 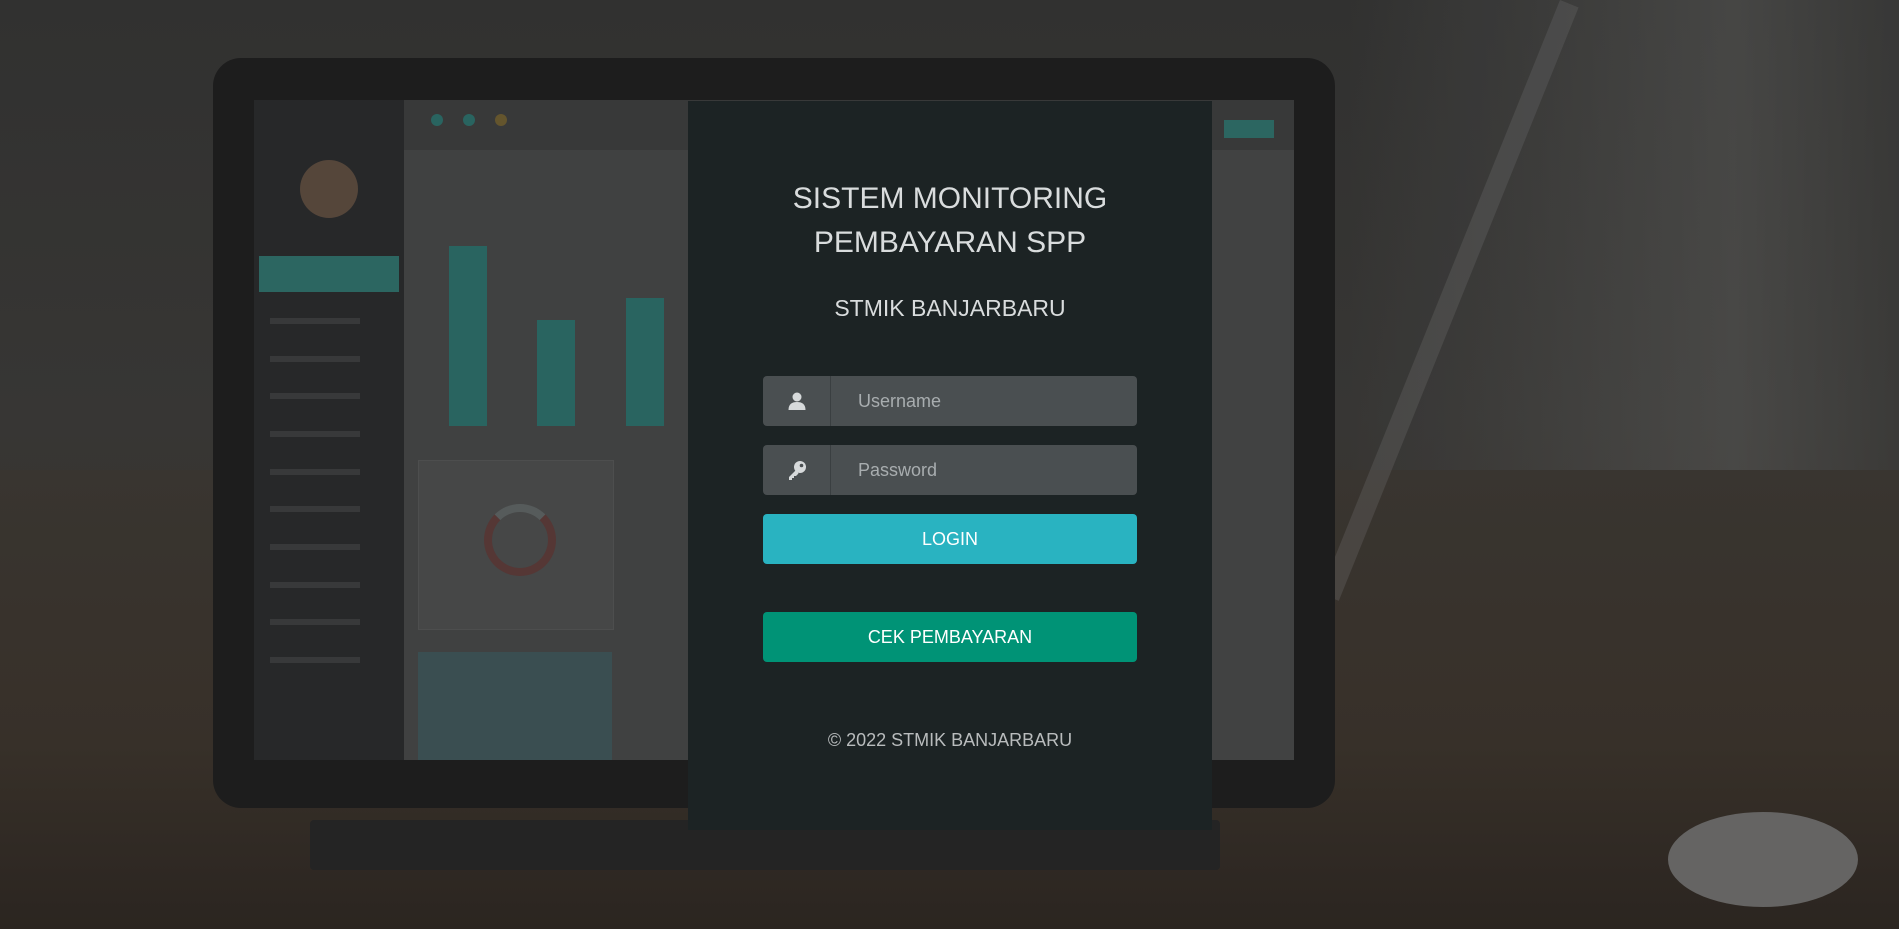 What do you see at coordinates (797, 401) in the screenshot?
I see `user-icon` at bounding box center [797, 401].